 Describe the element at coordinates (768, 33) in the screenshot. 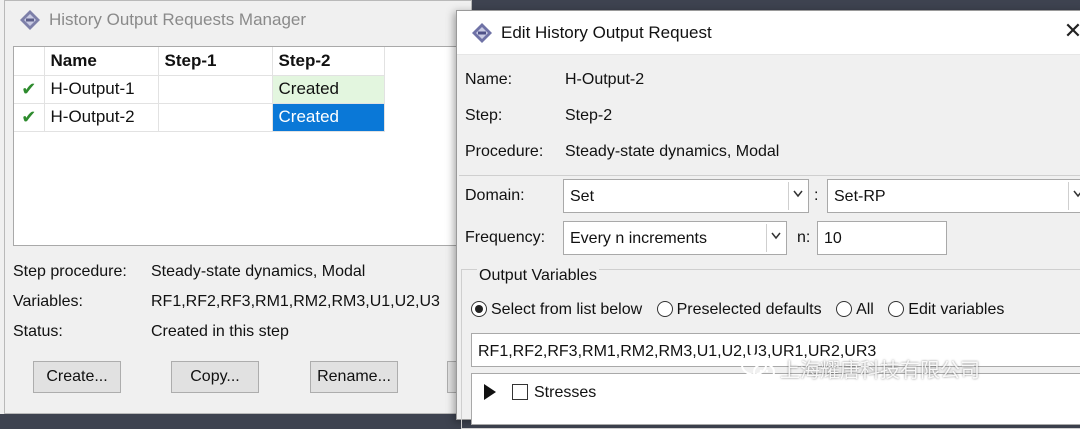

I see `edit-titlebar: Edit History Output Request` at that location.